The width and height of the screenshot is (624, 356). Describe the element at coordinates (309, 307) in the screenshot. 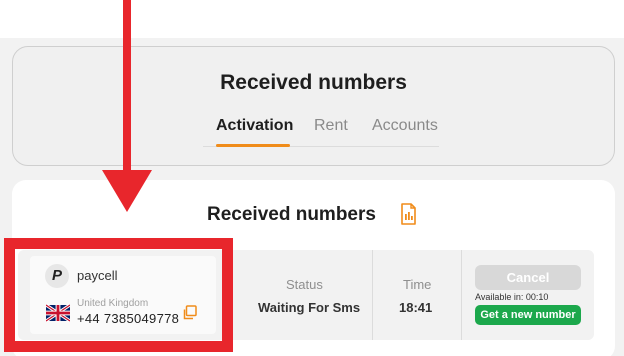

I see `status-value: Waiting For Sms` at that location.